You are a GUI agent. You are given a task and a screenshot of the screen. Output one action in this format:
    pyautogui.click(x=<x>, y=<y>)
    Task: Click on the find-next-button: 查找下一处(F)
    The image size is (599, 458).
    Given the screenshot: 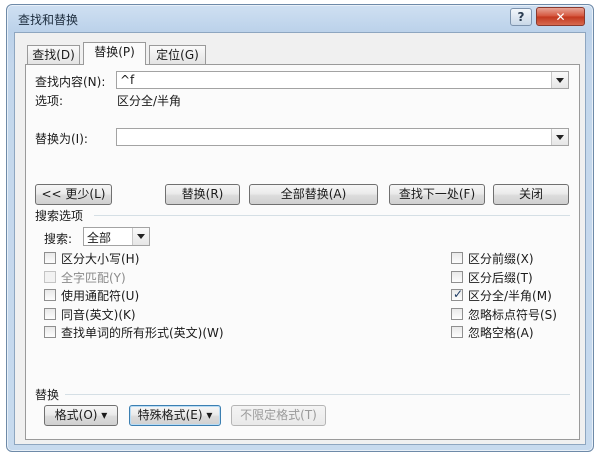 What is the action you would take?
    pyautogui.click(x=437, y=194)
    